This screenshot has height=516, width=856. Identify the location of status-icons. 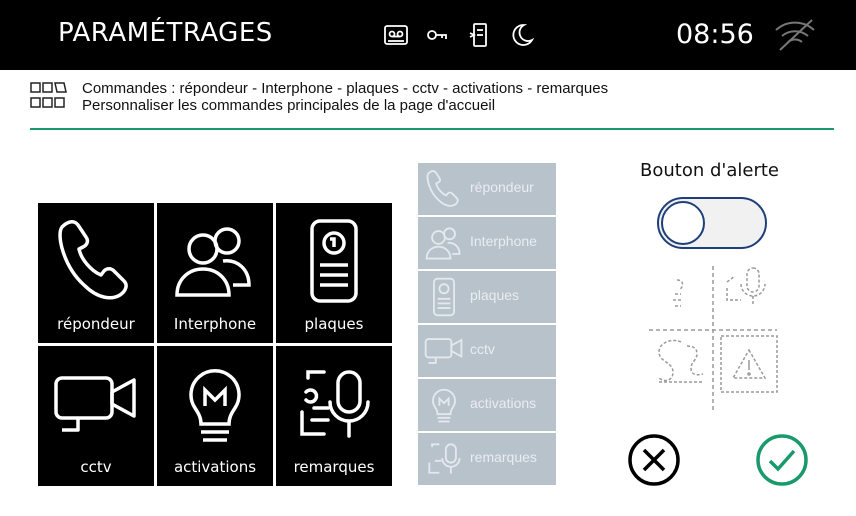
(459, 35).